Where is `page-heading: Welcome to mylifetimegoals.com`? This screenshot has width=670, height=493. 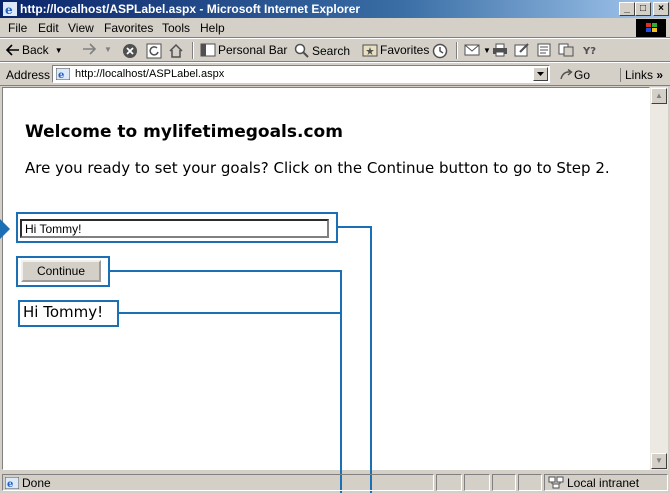 page-heading: Welcome to mylifetimegoals.com is located at coordinates (184, 132).